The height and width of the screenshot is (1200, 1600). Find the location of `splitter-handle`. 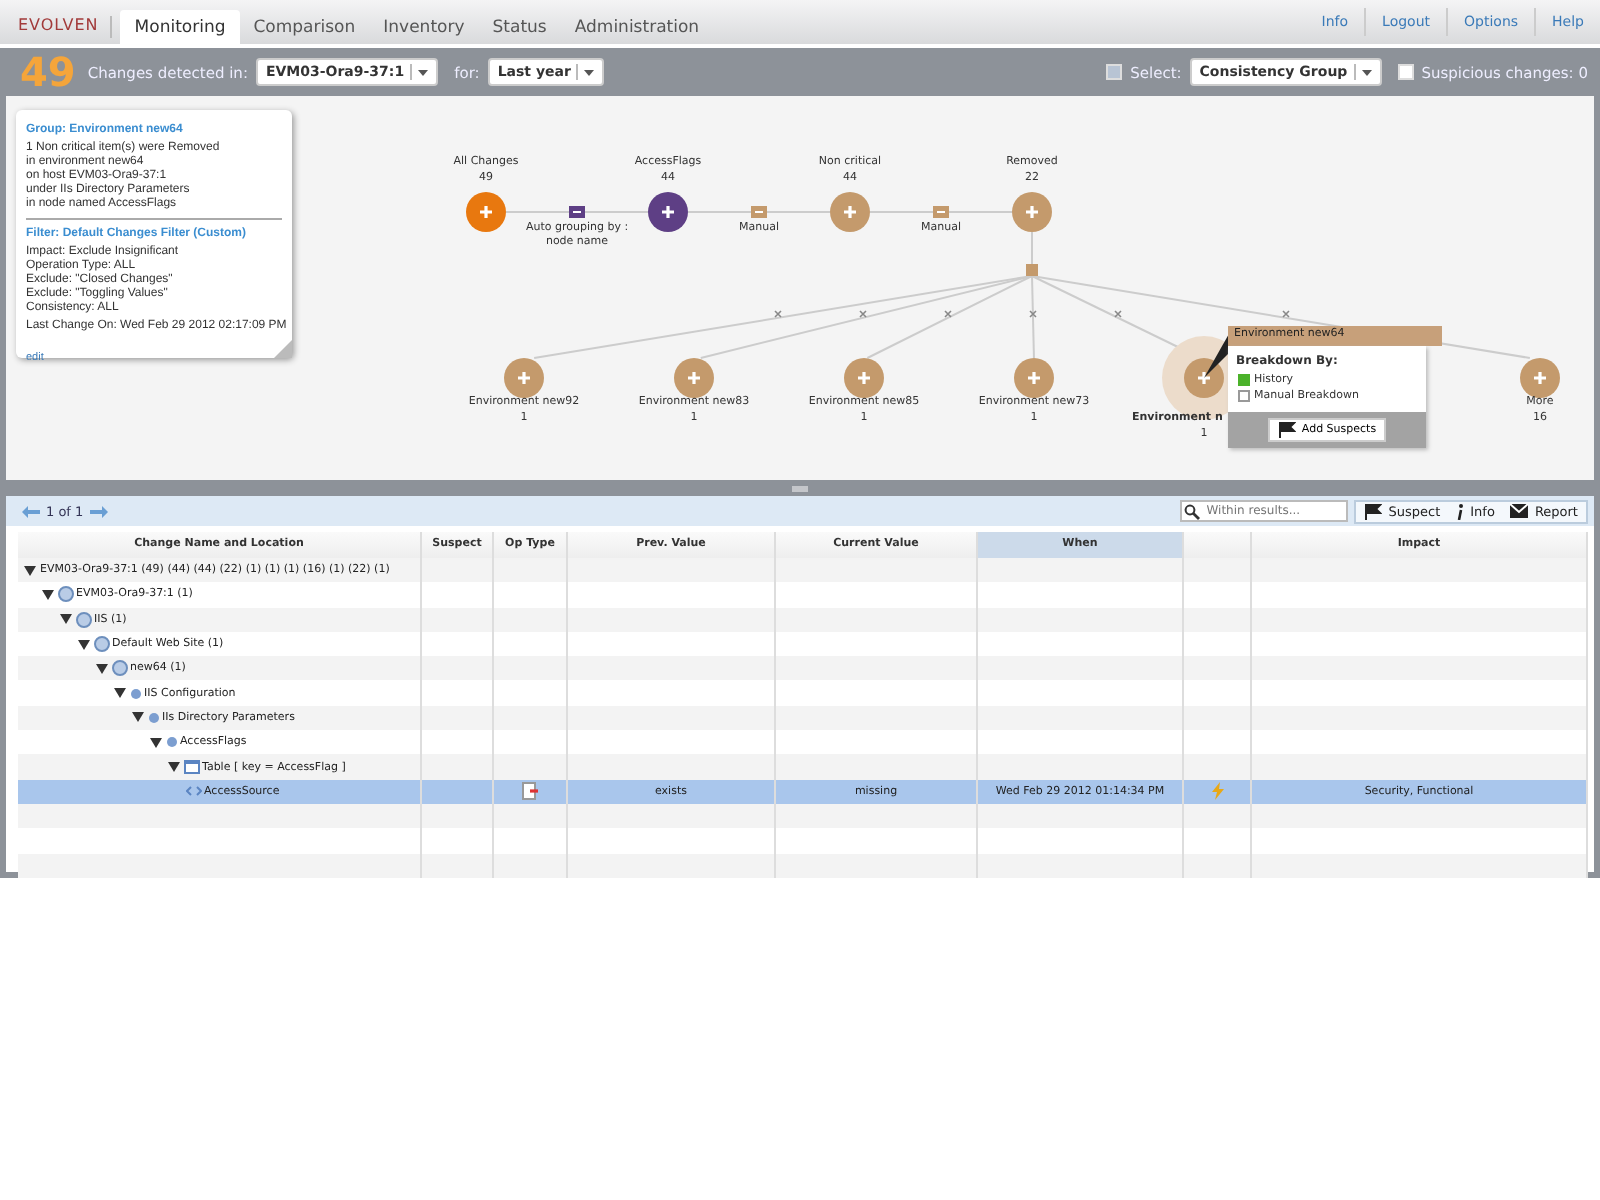

splitter-handle is located at coordinates (800, 488).